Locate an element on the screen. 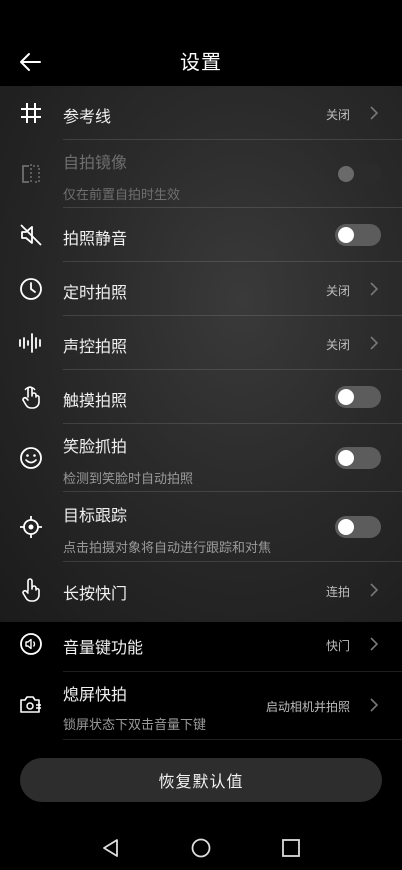  setting-sub: 点击拍摄对象将自动进行跟踪和对焦 is located at coordinates (167, 548).